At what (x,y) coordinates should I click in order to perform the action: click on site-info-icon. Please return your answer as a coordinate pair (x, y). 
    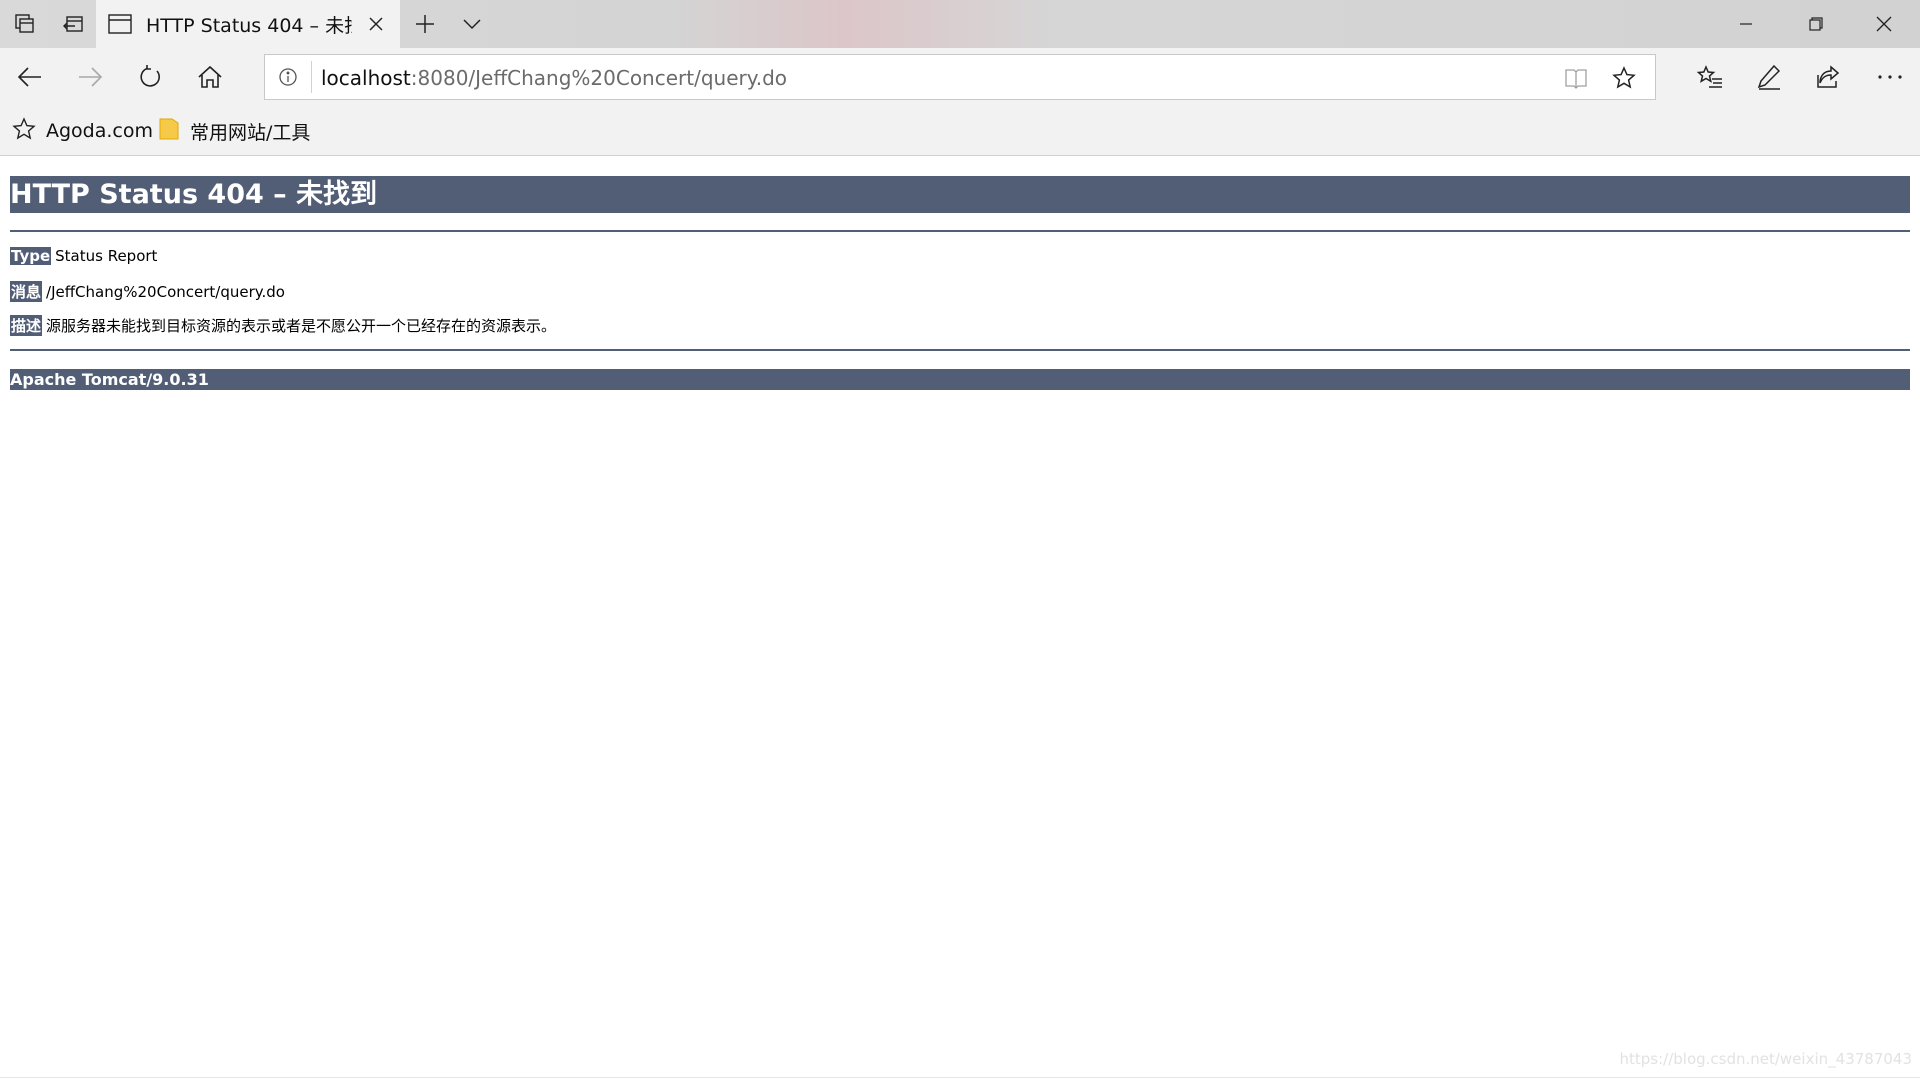
    Looking at the image, I should click on (288, 77).